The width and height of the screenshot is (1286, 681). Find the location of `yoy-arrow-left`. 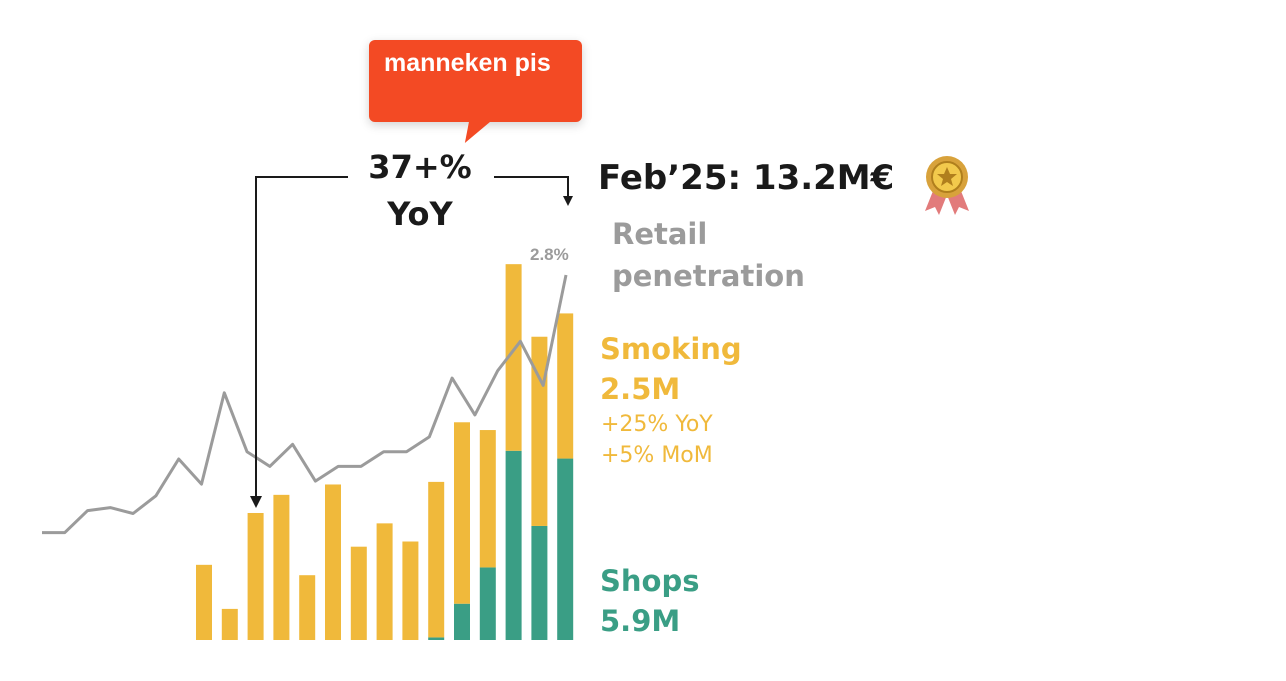

yoy-arrow-left is located at coordinates (301, 338).